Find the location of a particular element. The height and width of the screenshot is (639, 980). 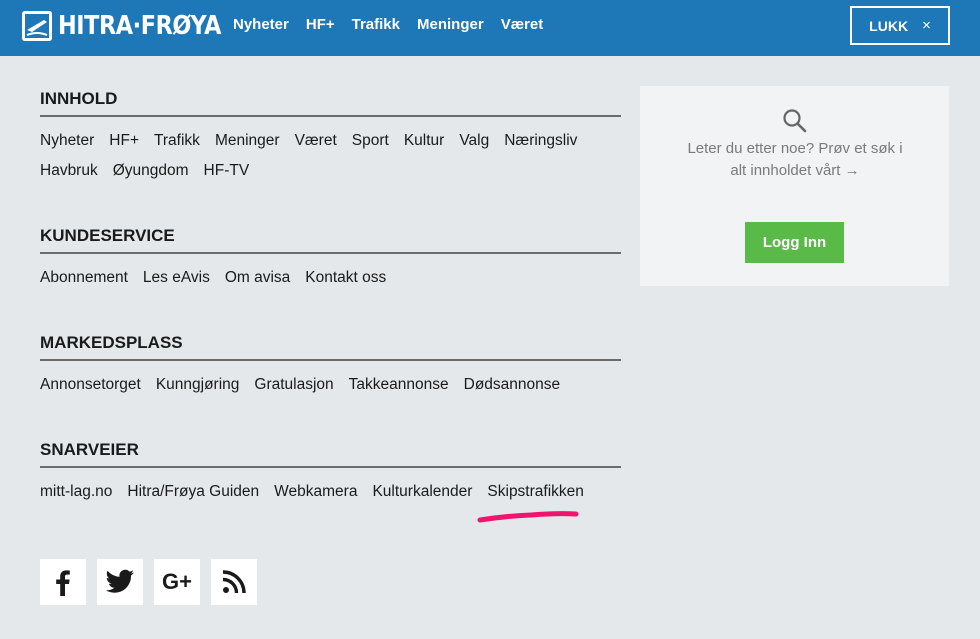

link-kultur: Kultur is located at coordinates (424, 141).